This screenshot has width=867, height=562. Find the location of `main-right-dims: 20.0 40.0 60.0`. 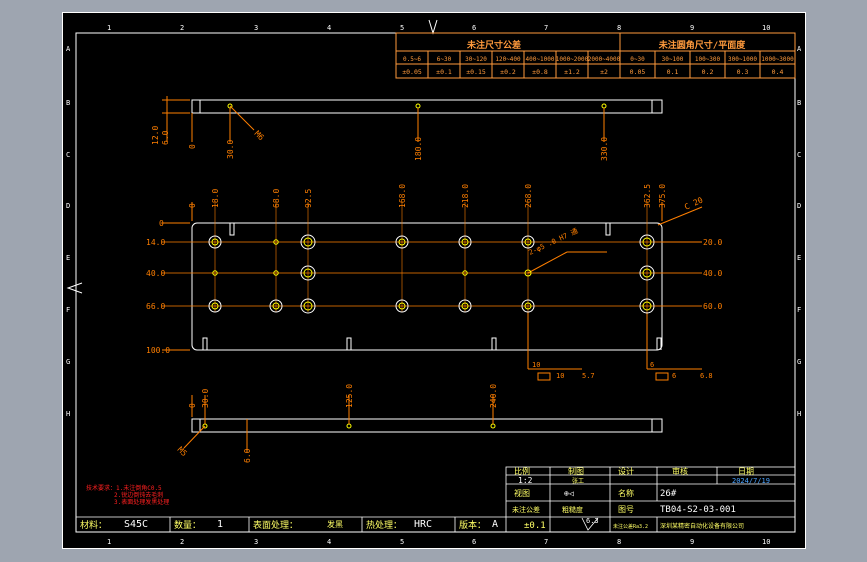

main-right-dims: 20.0 40.0 60.0 is located at coordinates (688, 274).